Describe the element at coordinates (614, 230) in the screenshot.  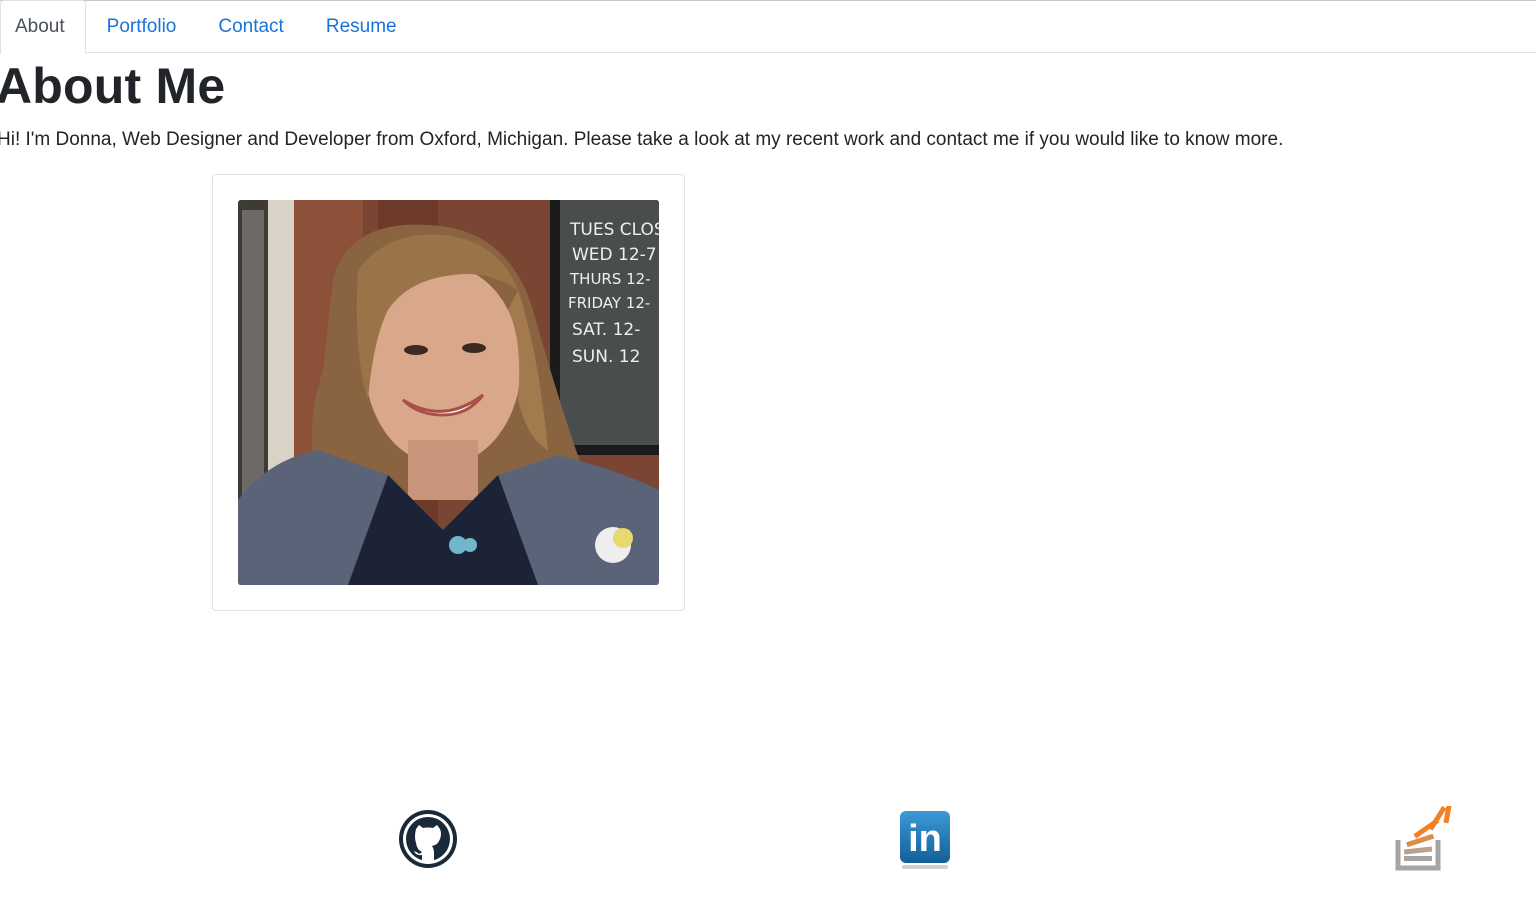
I see `chalkboard-line-1: TUES CLOS` at that location.